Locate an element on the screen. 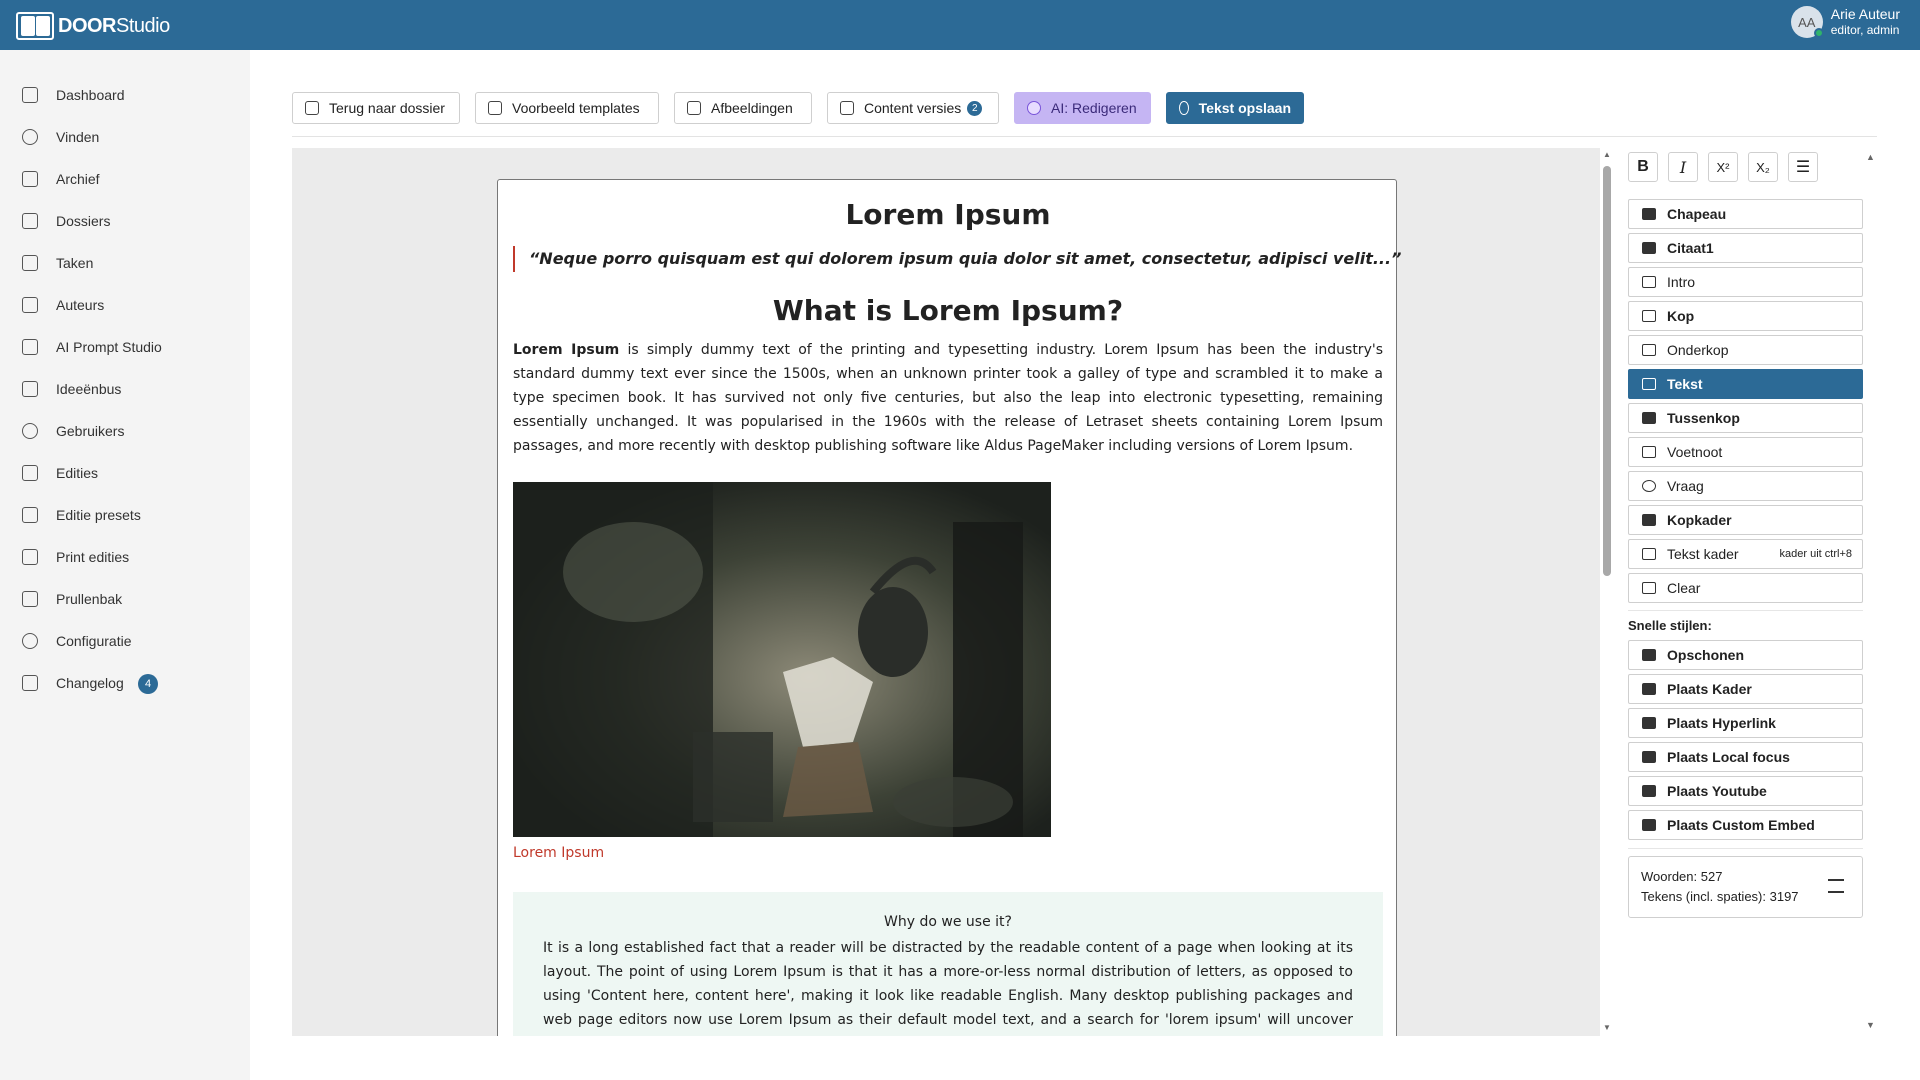 This screenshot has width=1920, height=1080. sidebar-item-label: Vinden is located at coordinates (78, 137).